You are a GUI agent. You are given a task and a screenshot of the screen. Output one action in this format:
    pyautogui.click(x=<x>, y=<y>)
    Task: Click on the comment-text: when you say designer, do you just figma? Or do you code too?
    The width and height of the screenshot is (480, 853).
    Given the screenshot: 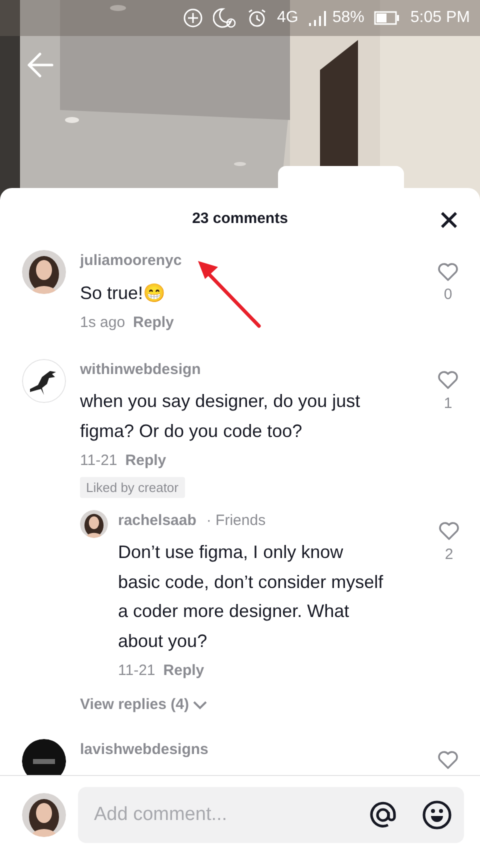 What is the action you would take?
    pyautogui.click(x=221, y=416)
    